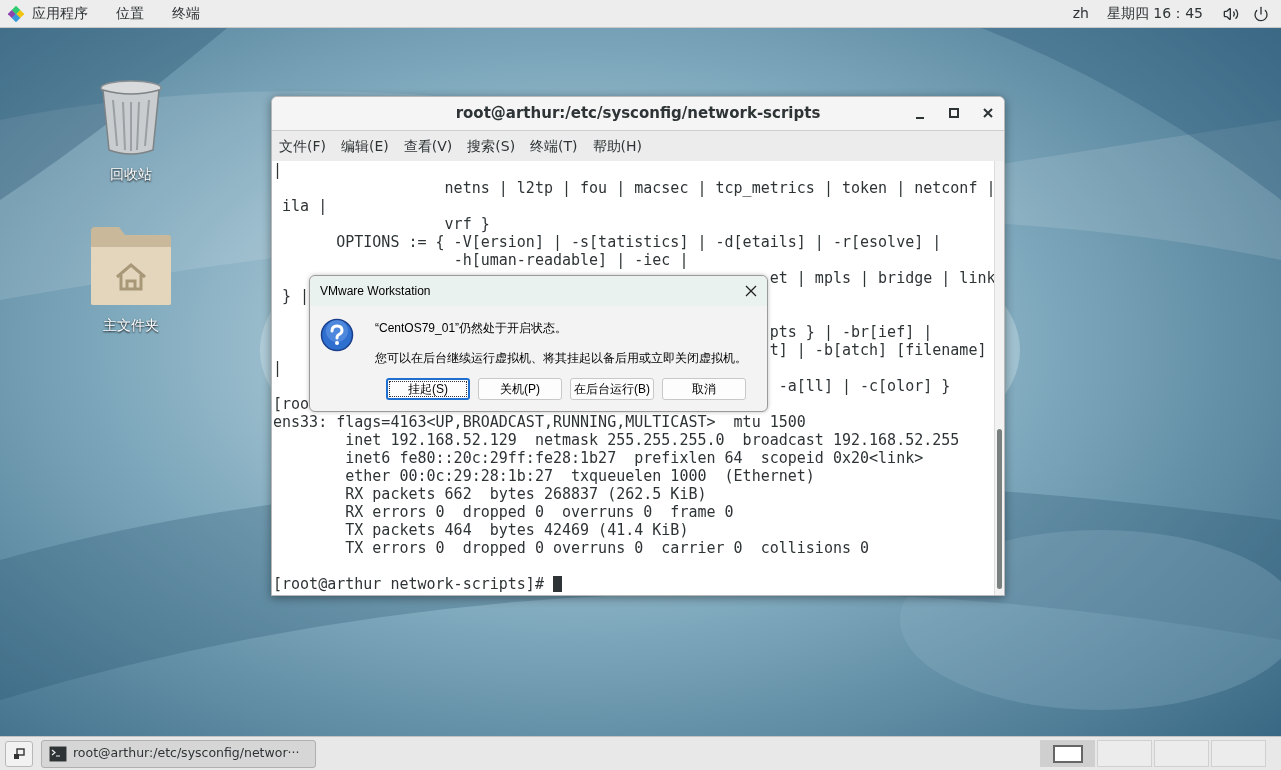 This screenshot has height=770, width=1281. What do you see at coordinates (491, 146) in the screenshot?
I see `menu-item: 搜索(S)` at bounding box center [491, 146].